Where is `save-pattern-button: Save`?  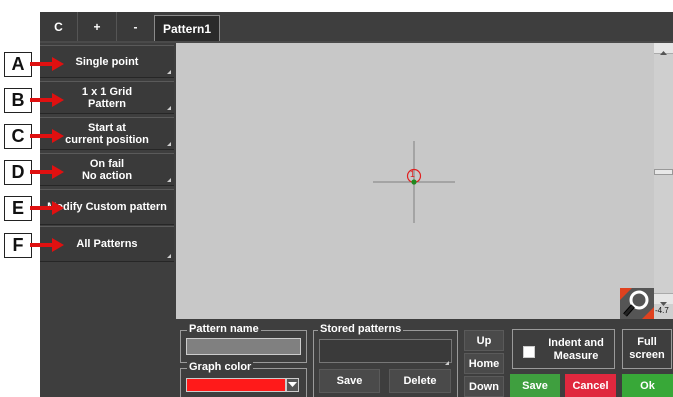
save-pattern-button: Save is located at coordinates (349, 381).